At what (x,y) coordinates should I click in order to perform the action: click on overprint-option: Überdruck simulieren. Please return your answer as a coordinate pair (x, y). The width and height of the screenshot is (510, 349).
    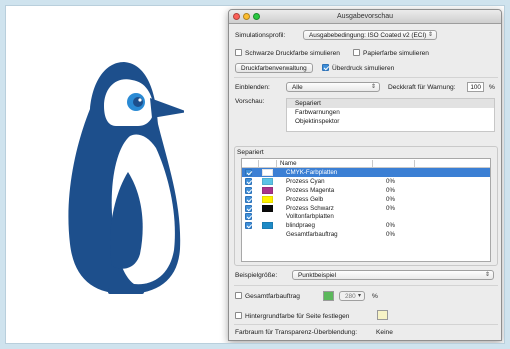
    Looking at the image, I should click on (358, 68).